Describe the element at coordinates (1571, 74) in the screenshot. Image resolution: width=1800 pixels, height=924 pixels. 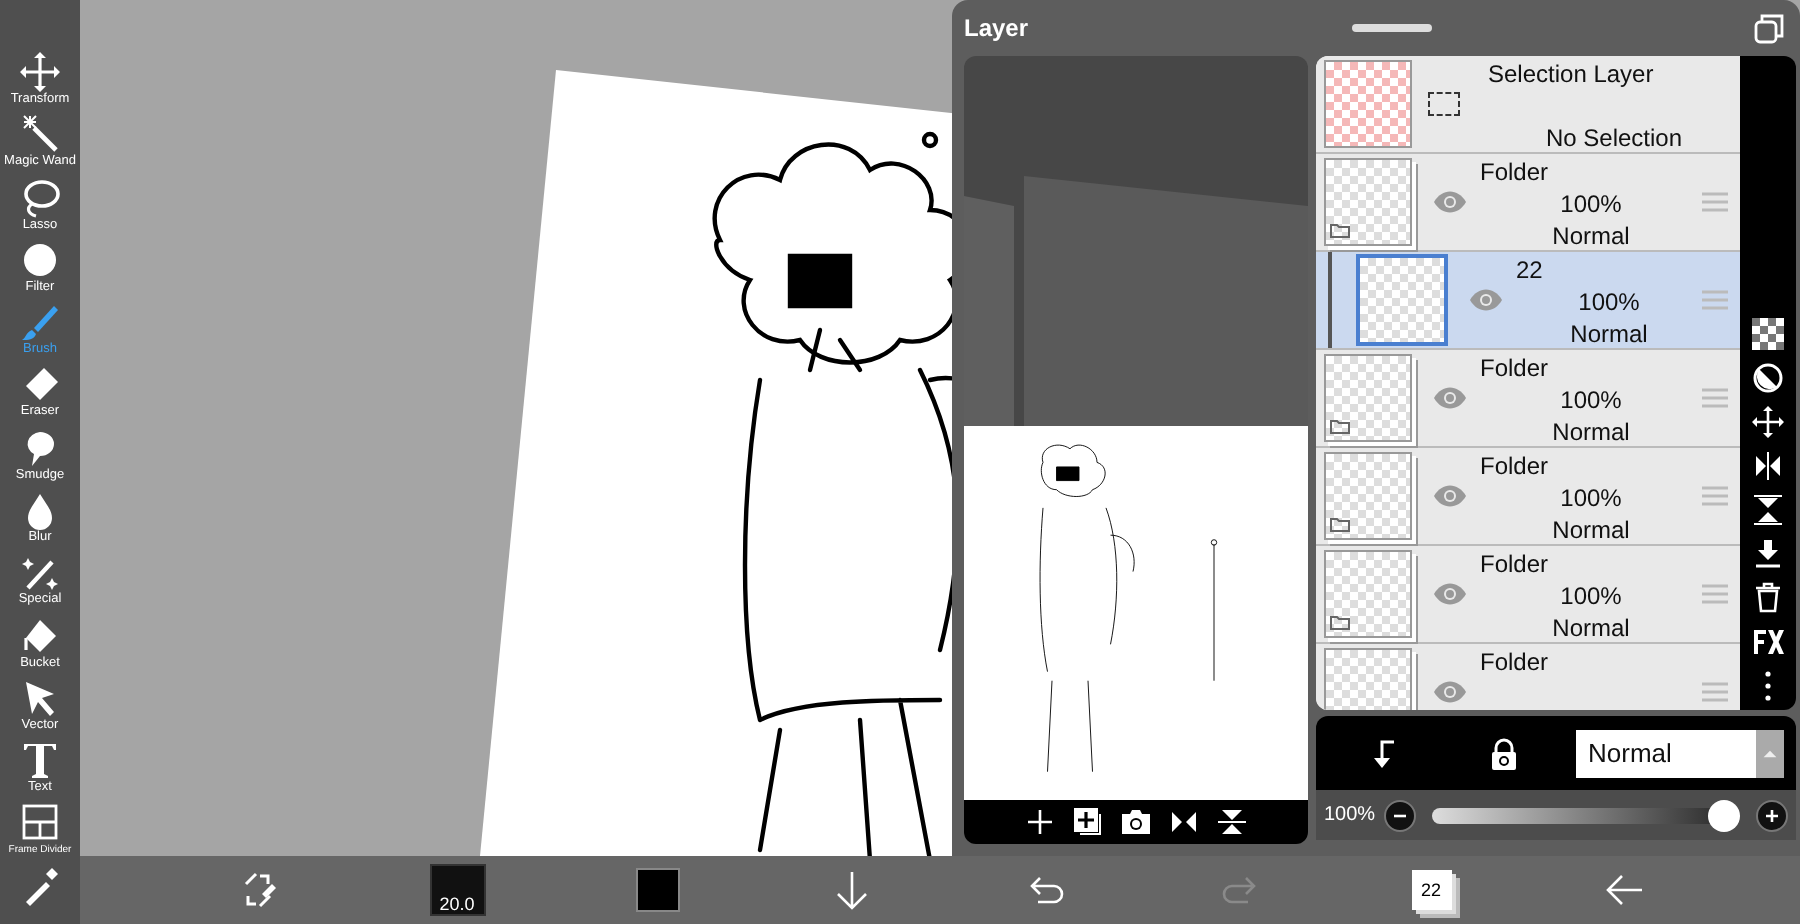
I see `layer-name: Selection Layer` at that location.